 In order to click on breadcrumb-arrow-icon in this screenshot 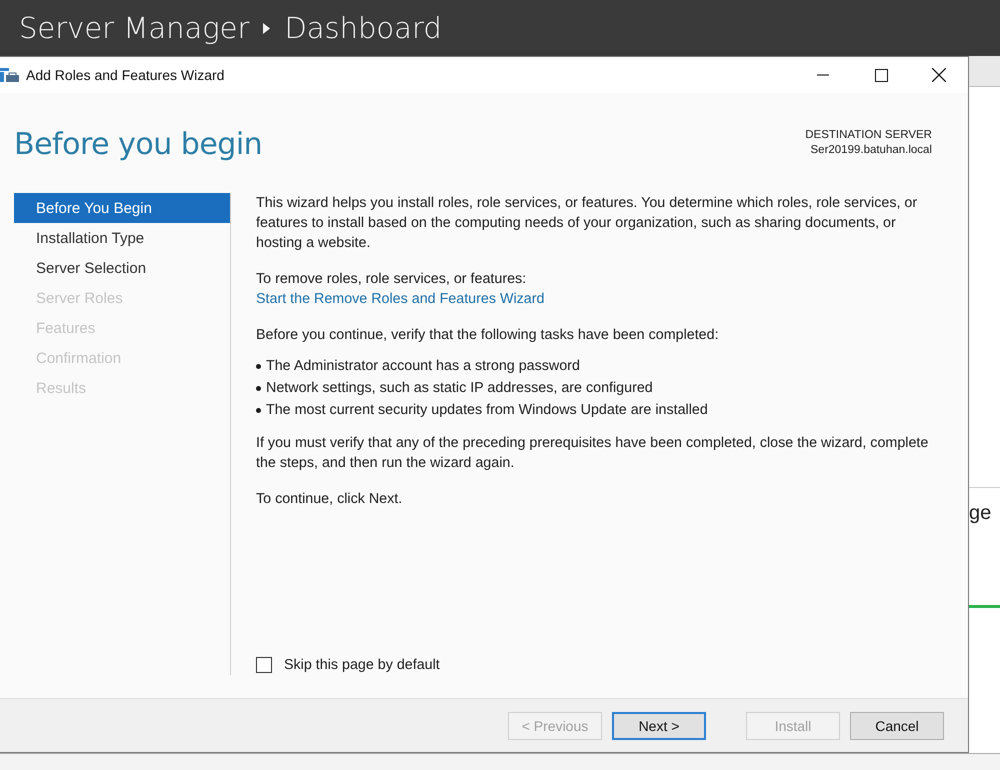, I will do `click(266, 28)`.